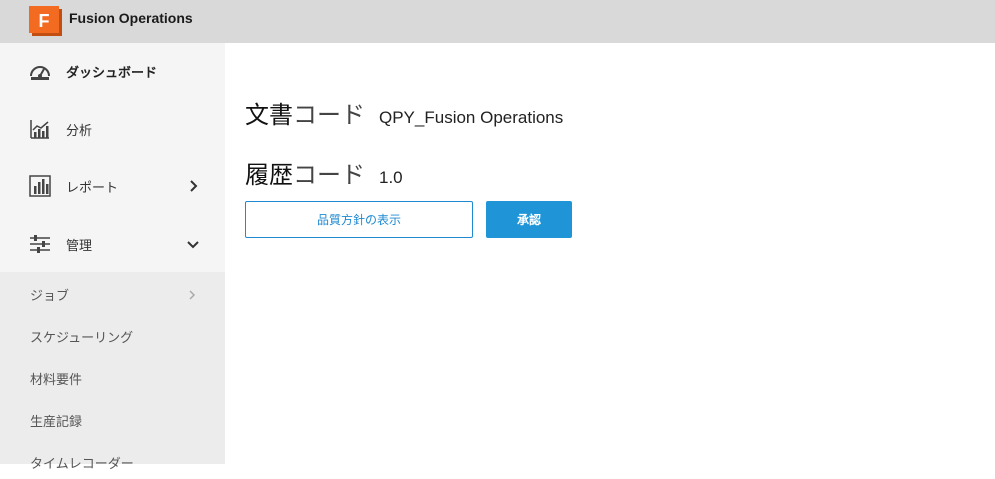 The width and height of the screenshot is (995, 479). What do you see at coordinates (79, 131) in the screenshot?
I see `sidebar-item-label: 分析` at bounding box center [79, 131].